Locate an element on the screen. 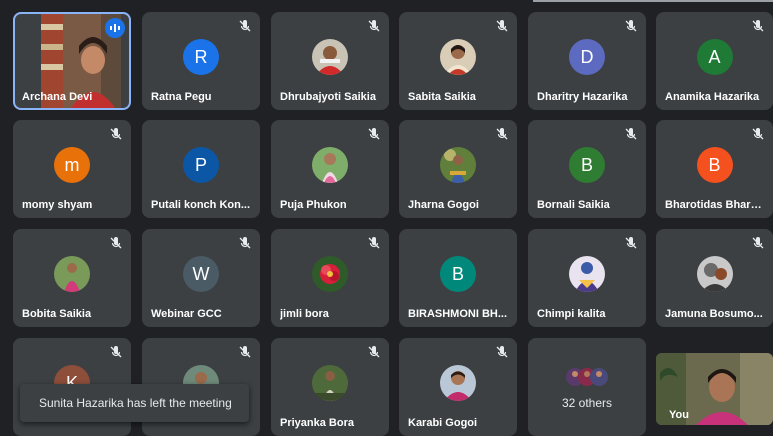 This screenshot has width=773, height=436. participant-tile-15: jimli bora is located at coordinates (330, 278).